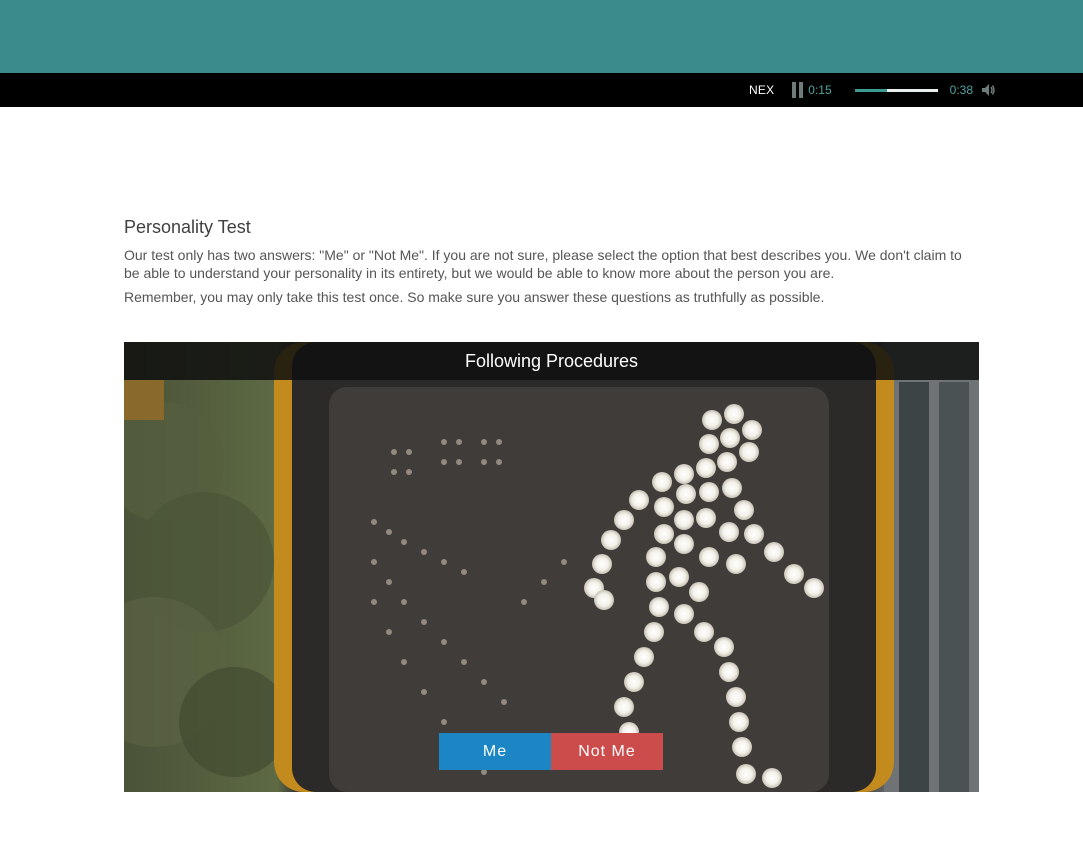 Image resolution: width=1083 pixels, height=864 pixels. Describe the element at coordinates (896, 90) in the screenshot. I see `progress-slider` at that location.